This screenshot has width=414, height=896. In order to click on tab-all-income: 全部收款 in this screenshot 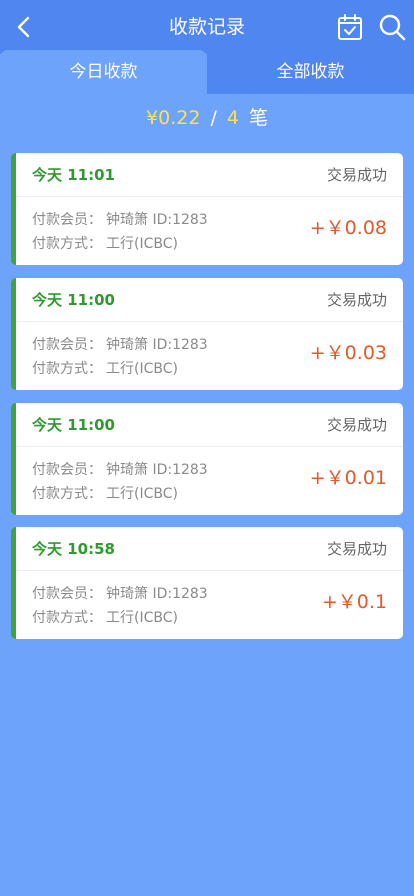, I will do `click(310, 72)`.